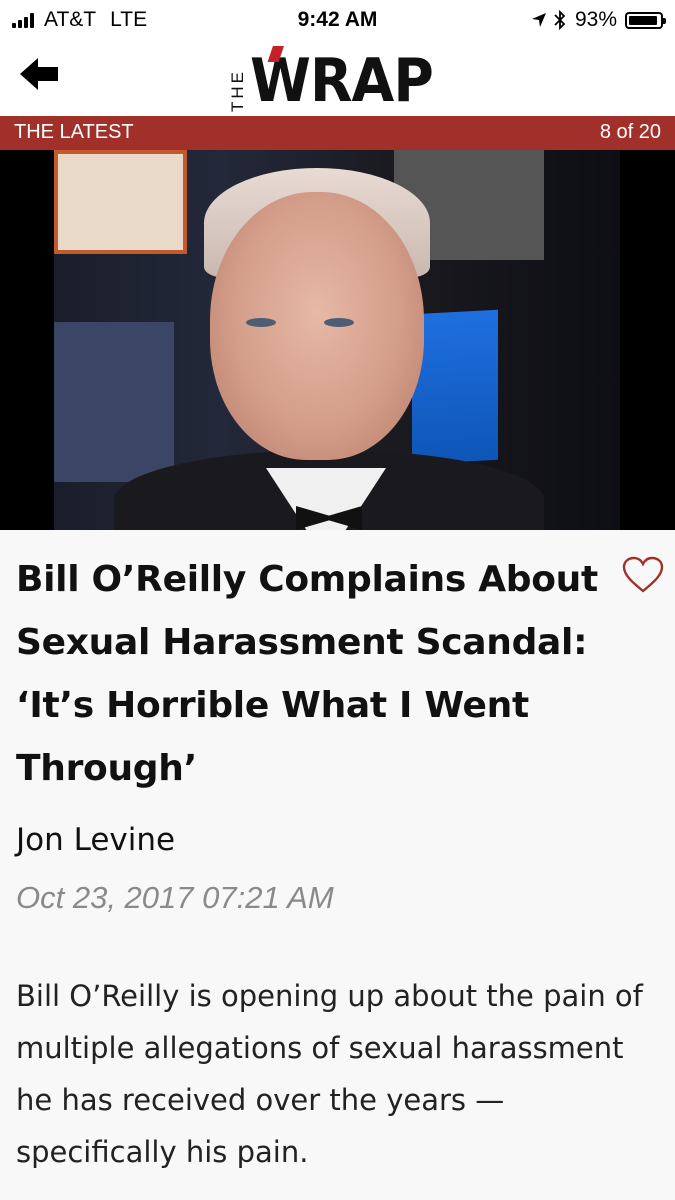 This screenshot has height=1200, width=675. What do you see at coordinates (337, 19) in the screenshot?
I see `status-bar: AT&T LTE 9:42 AM 93%` at bounding box center [337, 19].